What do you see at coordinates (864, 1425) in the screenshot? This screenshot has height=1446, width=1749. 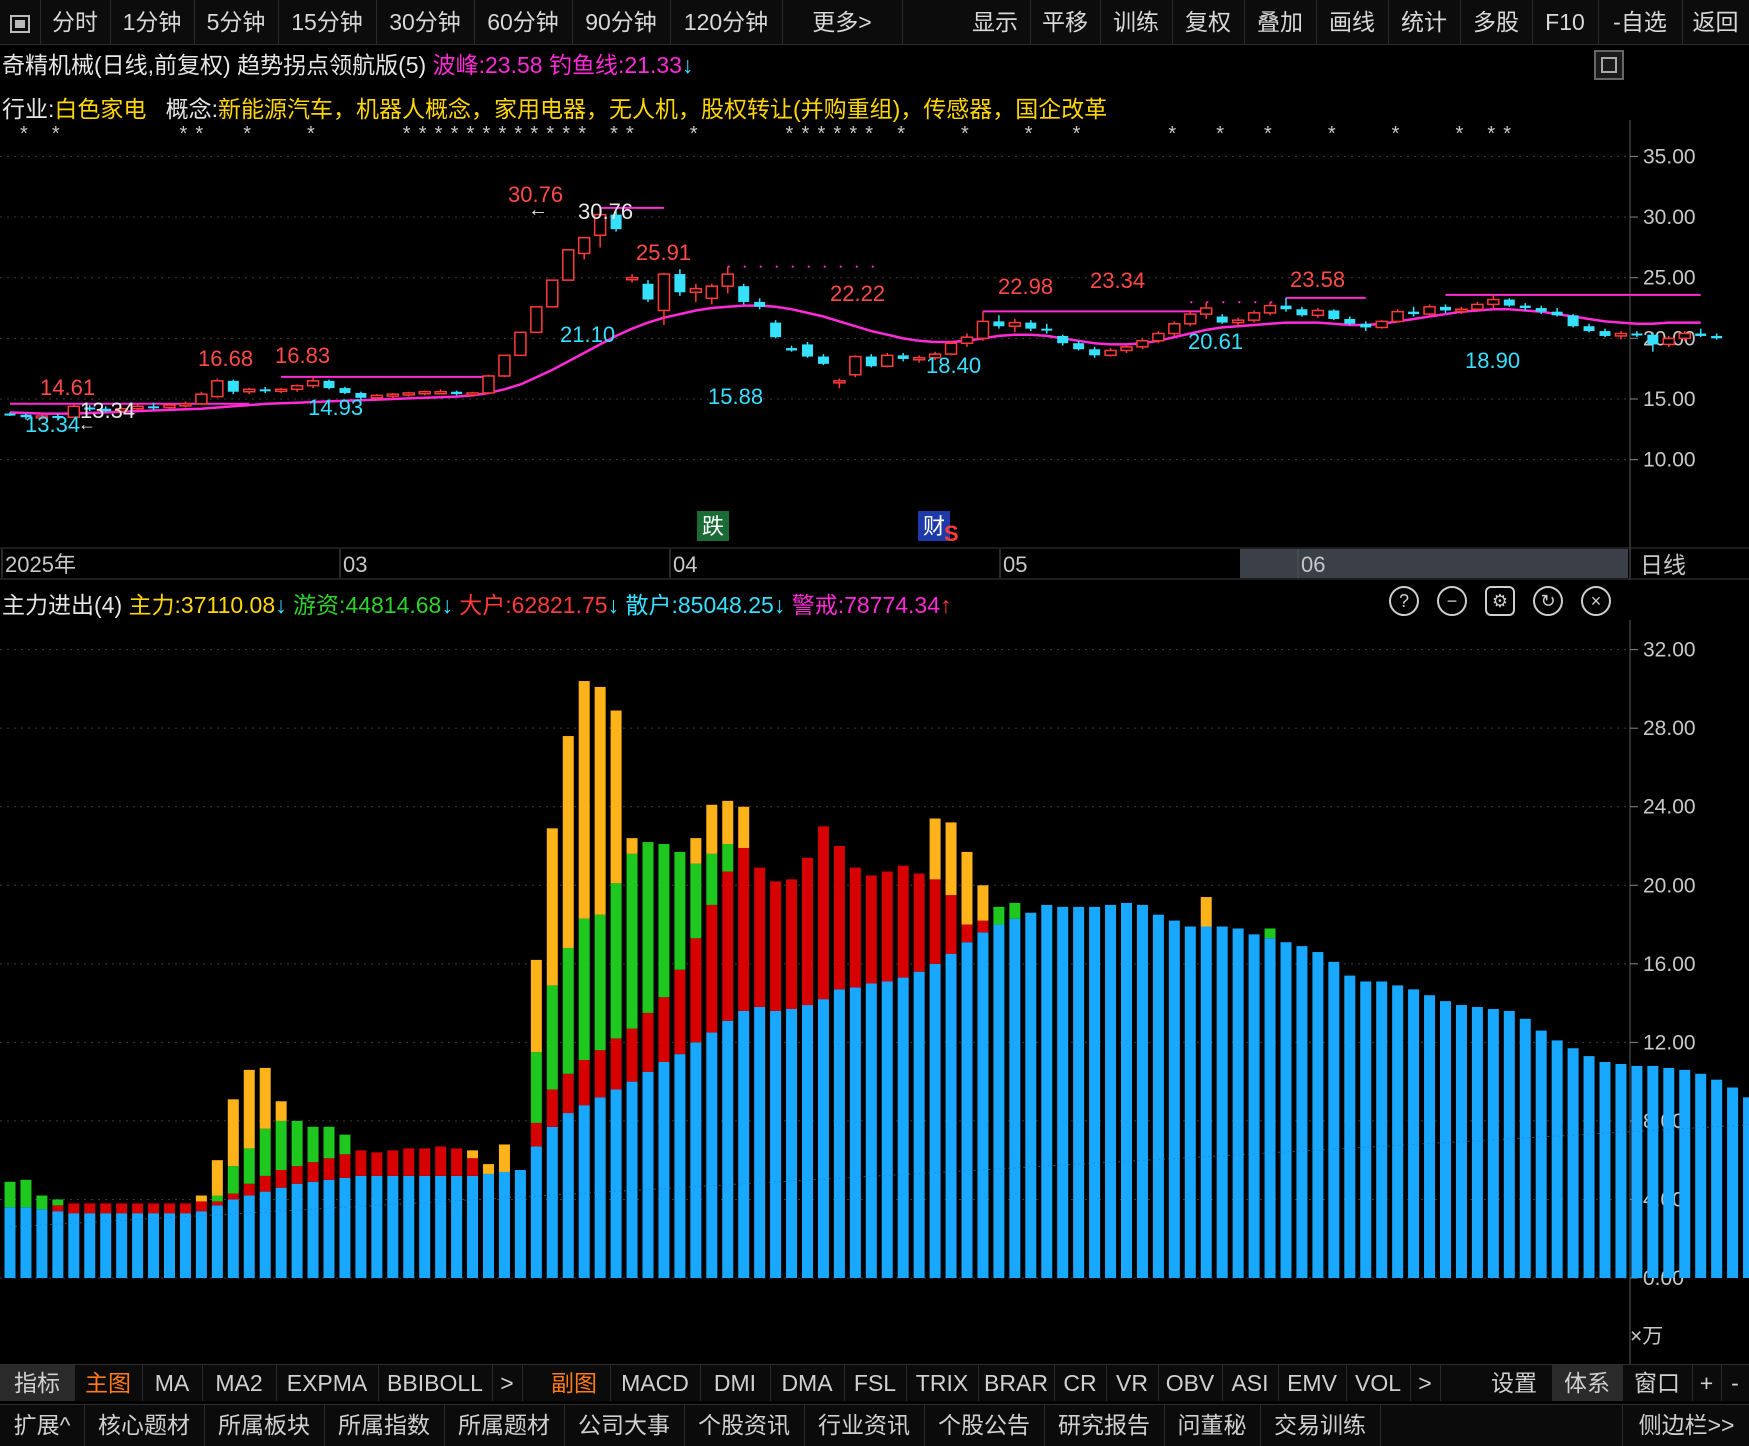 I see `link-industry-news: 行业资讯` at bounding box center [864, 1425].